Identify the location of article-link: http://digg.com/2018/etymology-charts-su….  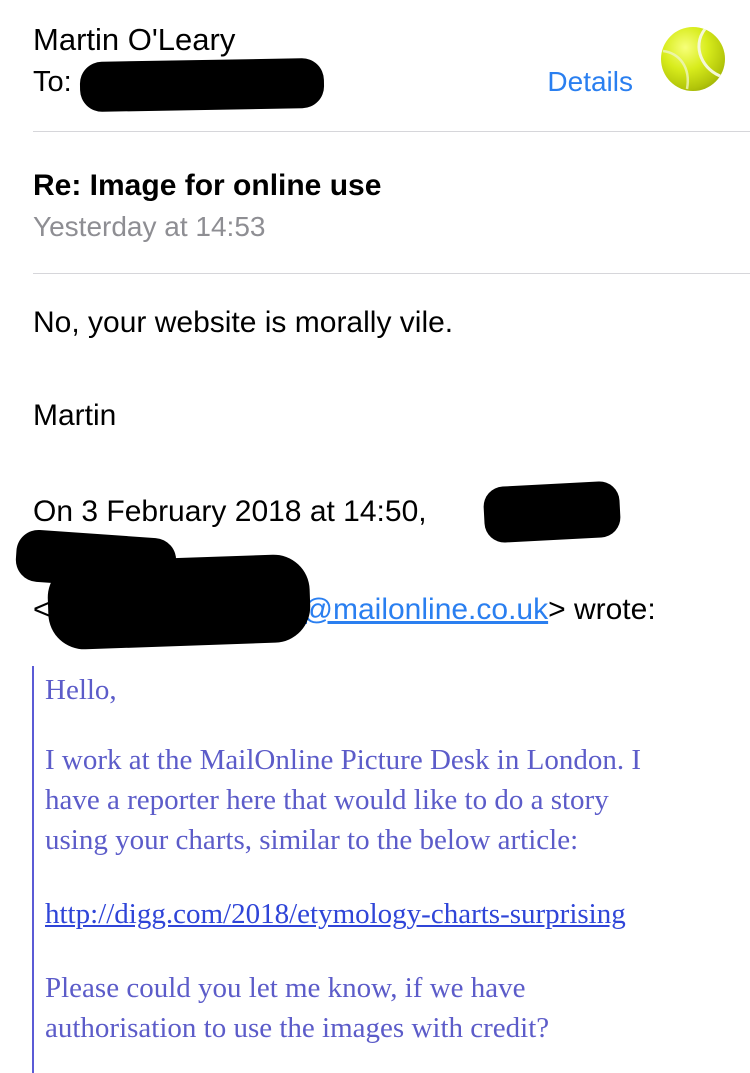
(335, 914).